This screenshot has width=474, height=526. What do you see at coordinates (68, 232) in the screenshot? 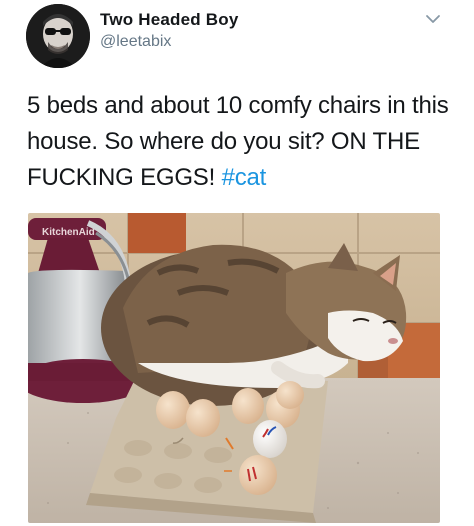
I see `mixer-logo: KitchenAid` at bounding box center [68, 232].